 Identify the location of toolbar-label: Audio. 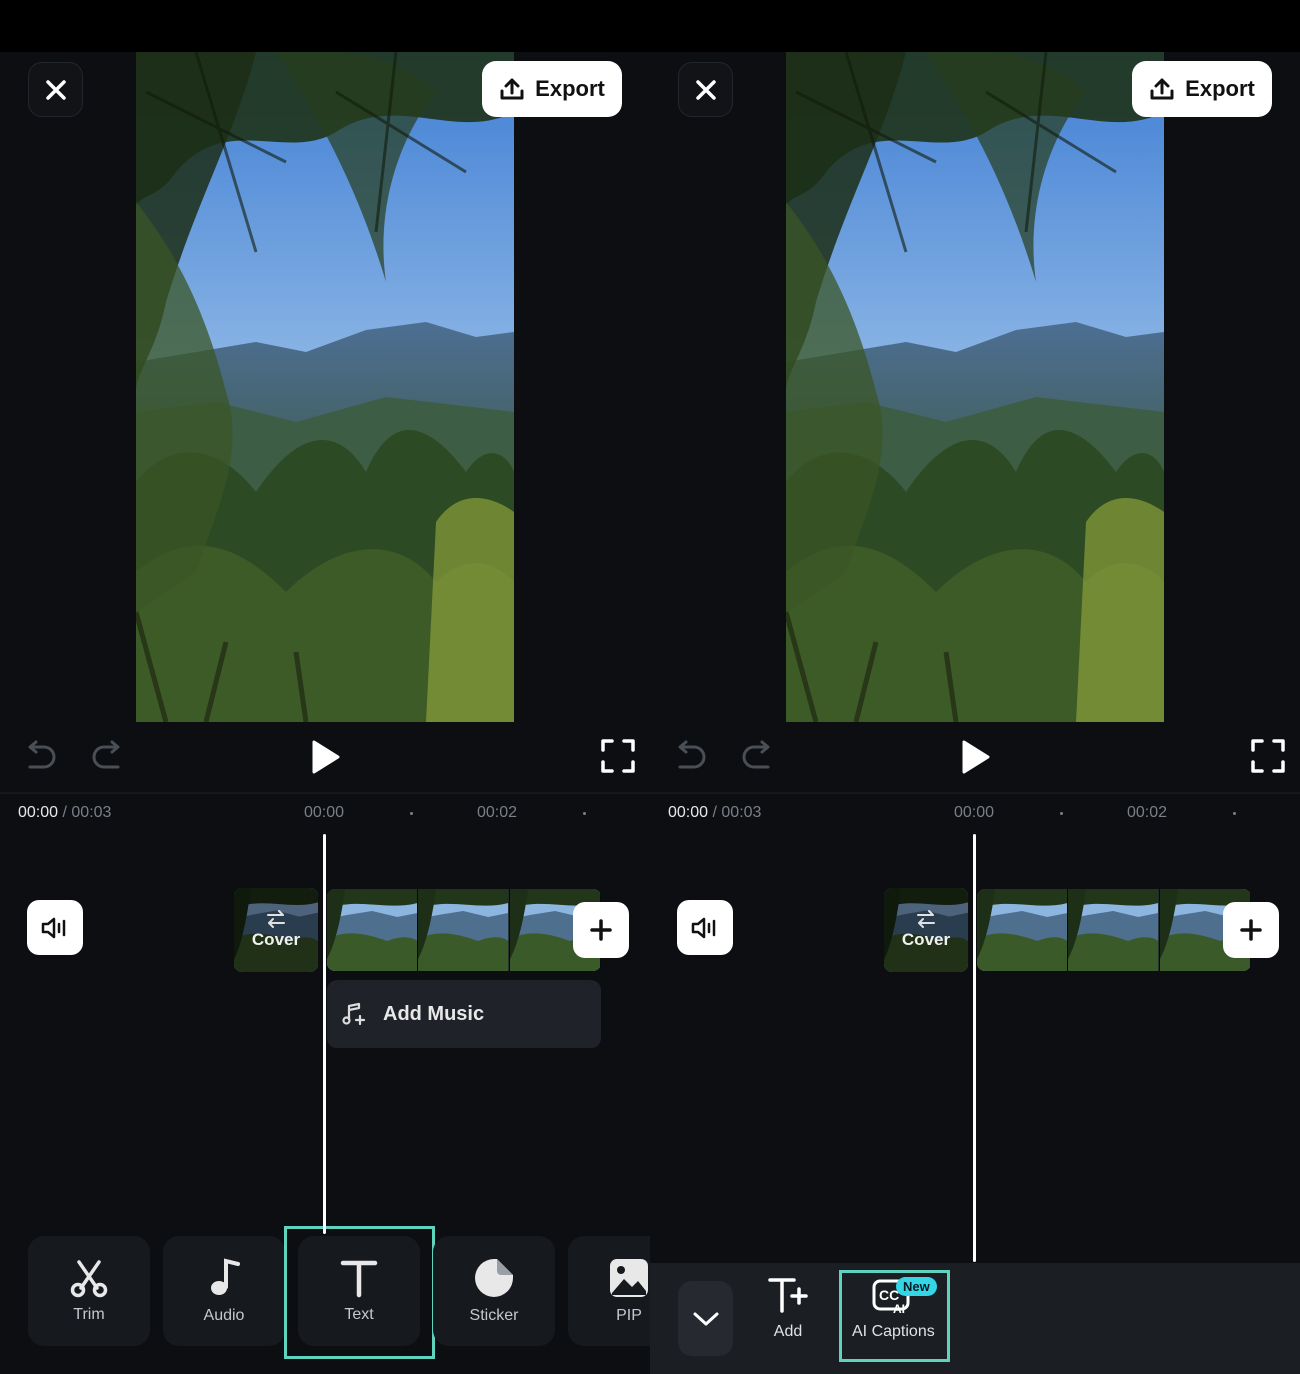
(224, 1315).